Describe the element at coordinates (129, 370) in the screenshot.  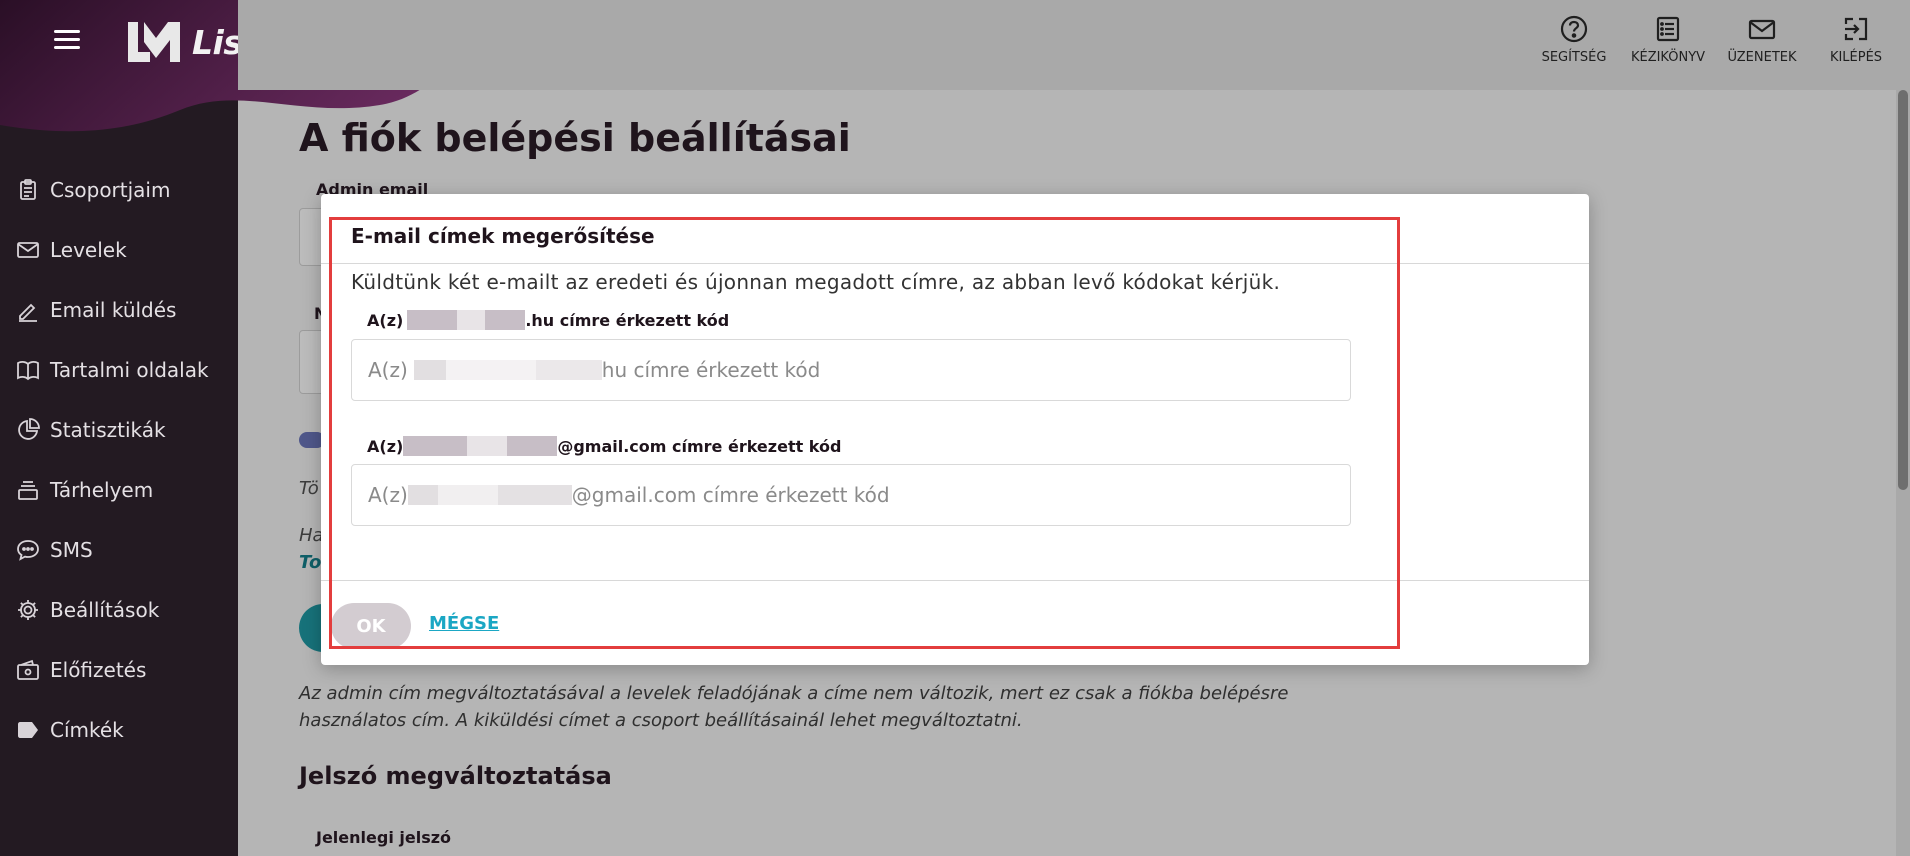
I see `sidebar-item-label: Tartalmi oldalak` at that location.